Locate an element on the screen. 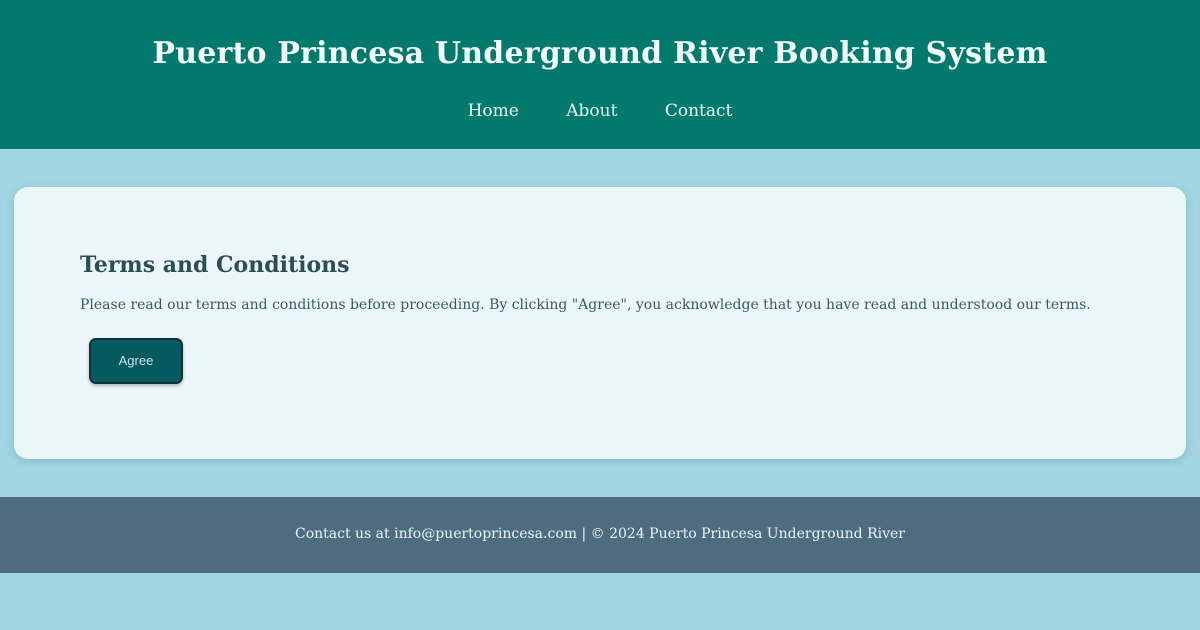 The image size is (1200, 630). nav-link-home: Home is located at coordinates (493, 111).